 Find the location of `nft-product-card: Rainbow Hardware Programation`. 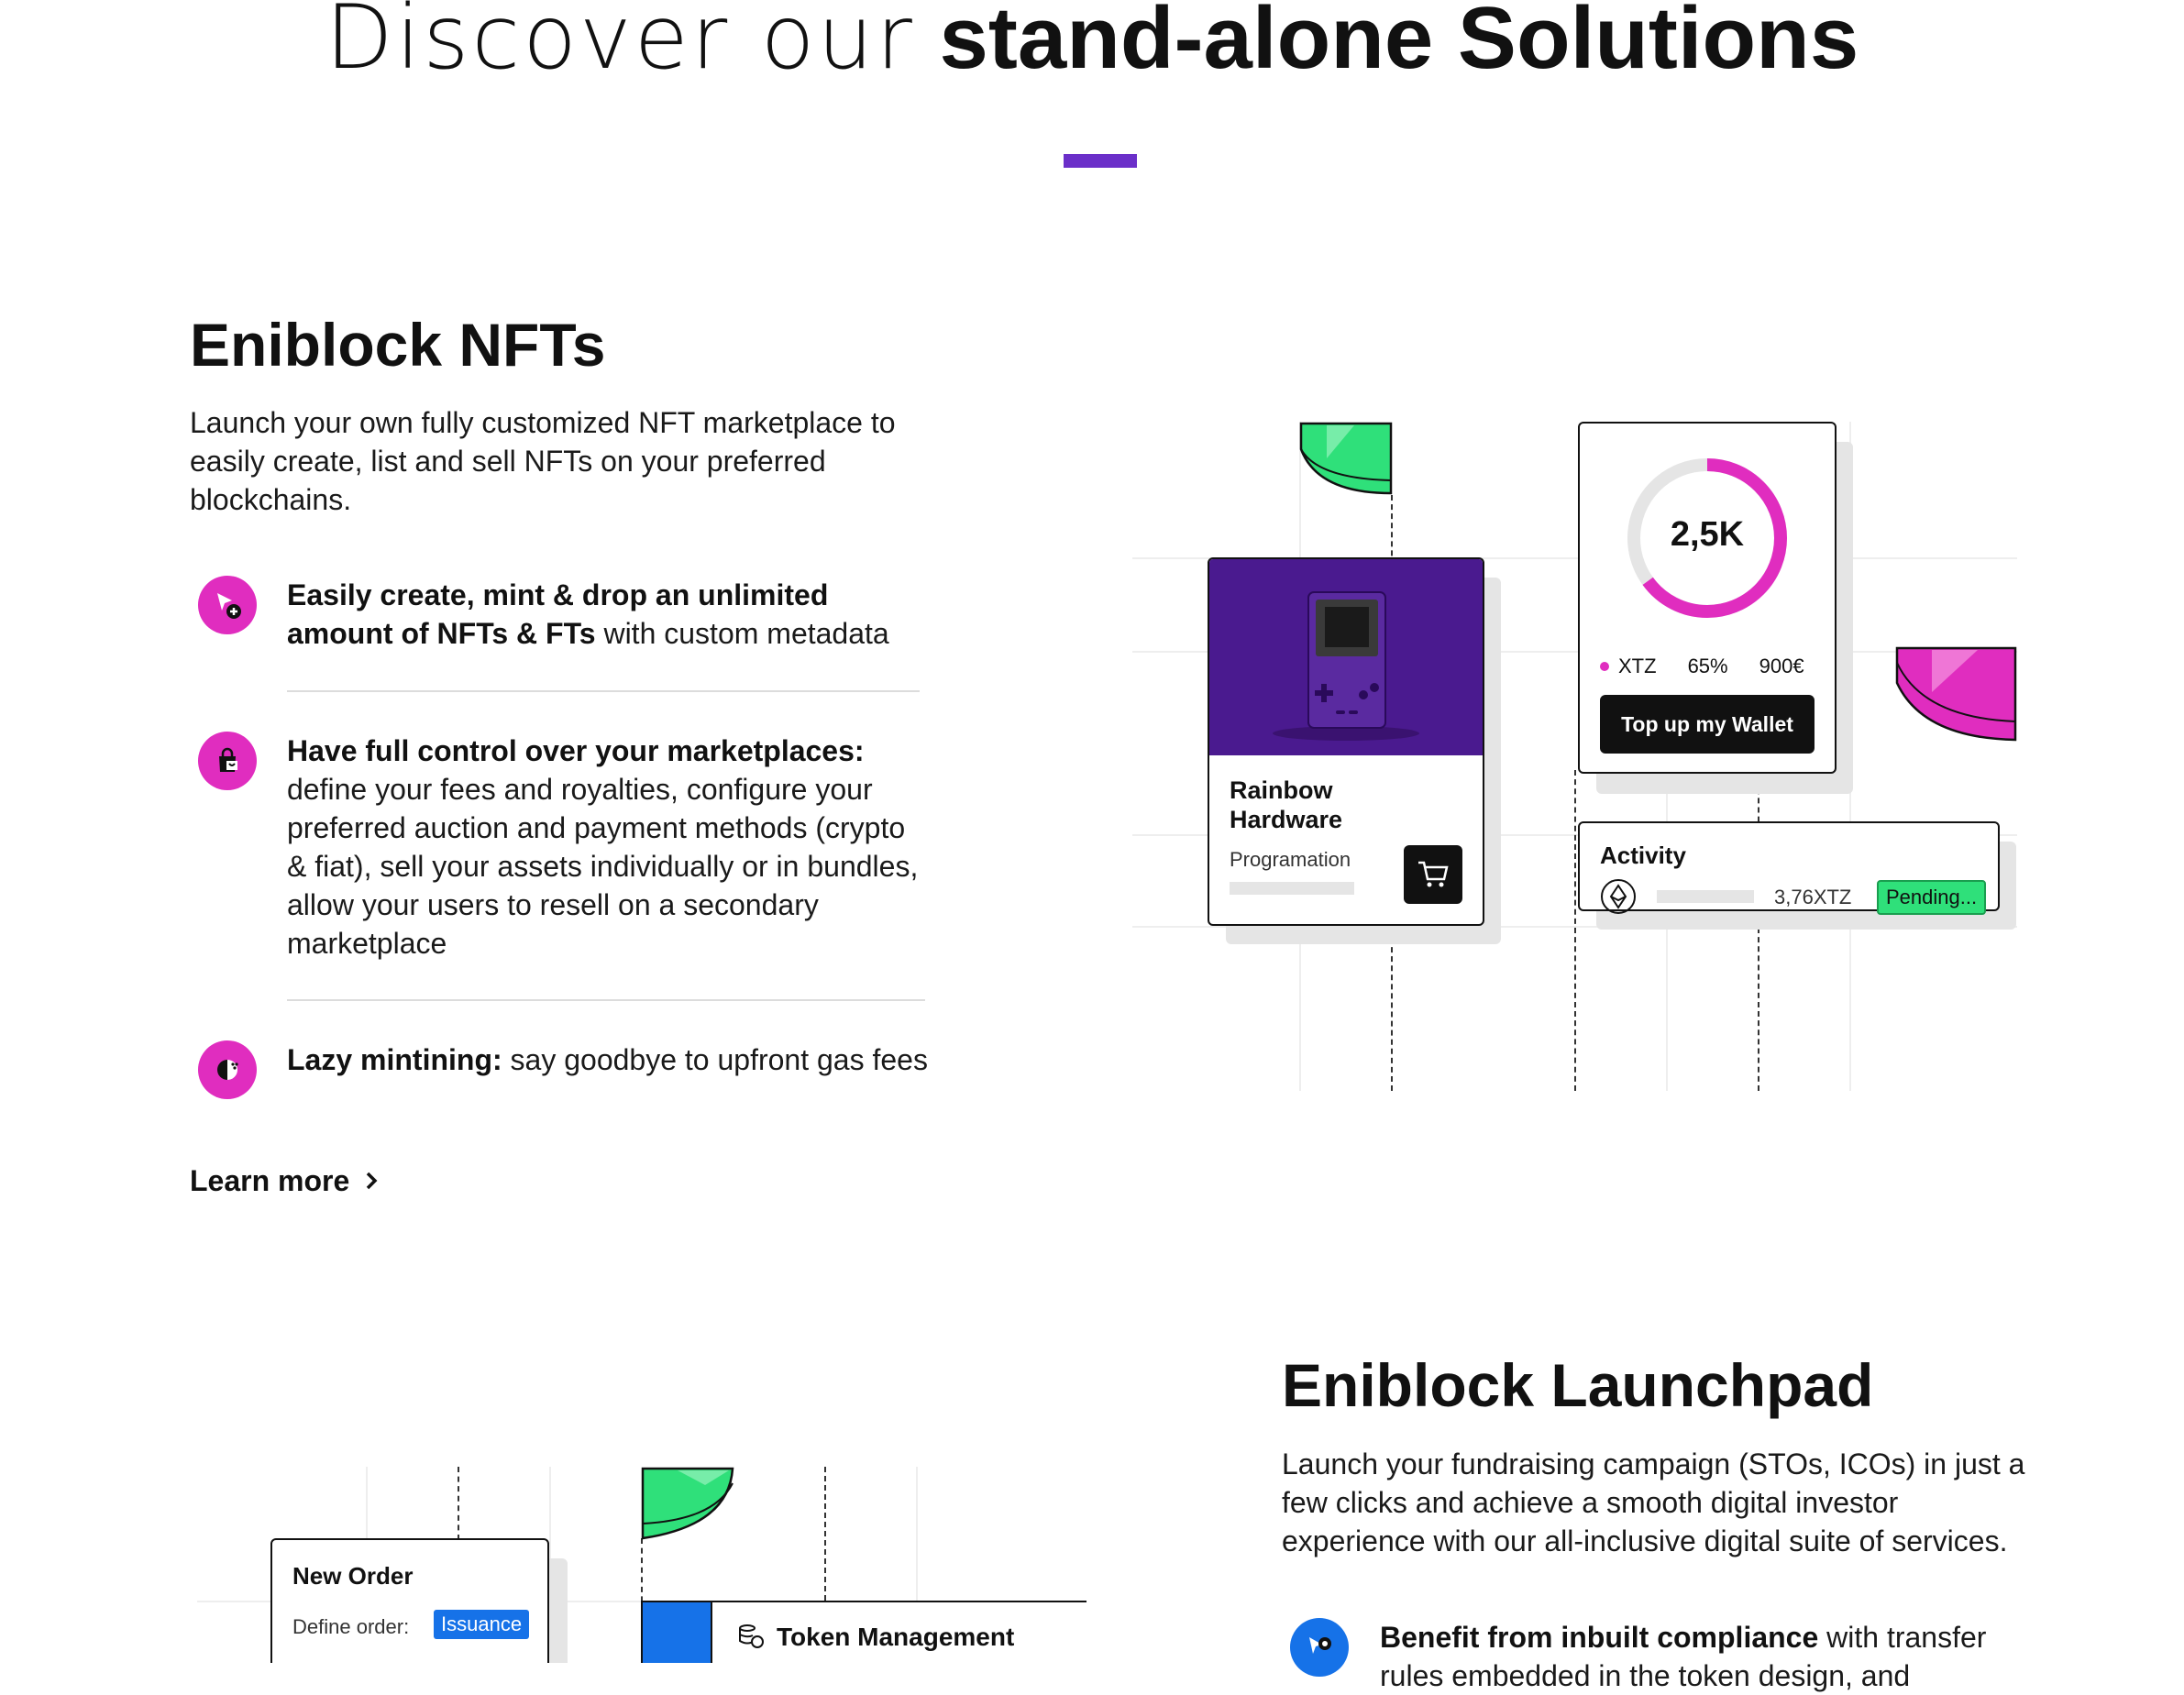

nft-product-card: Rainbow Hardware Programation is located at coordinates (1346, 741).